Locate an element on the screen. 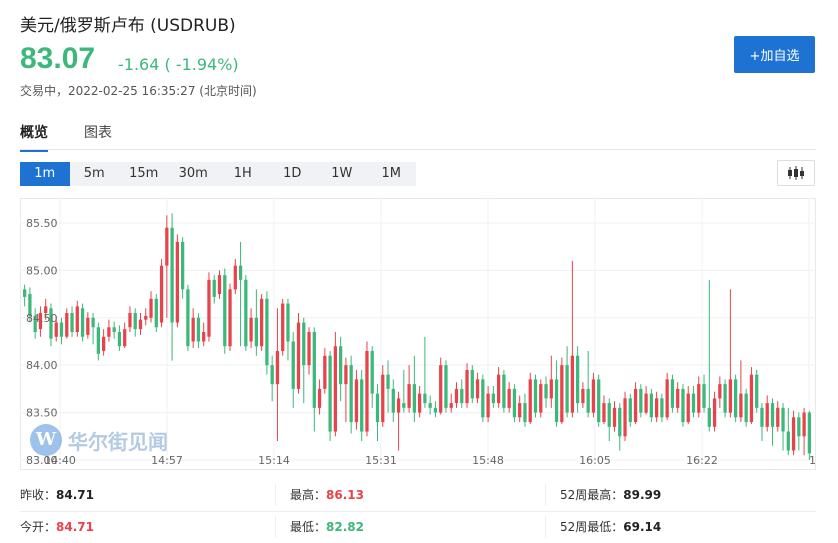 The height and width of the screenshot is (543, 838). period-5m: 5m is located at coordinates (95, 174).